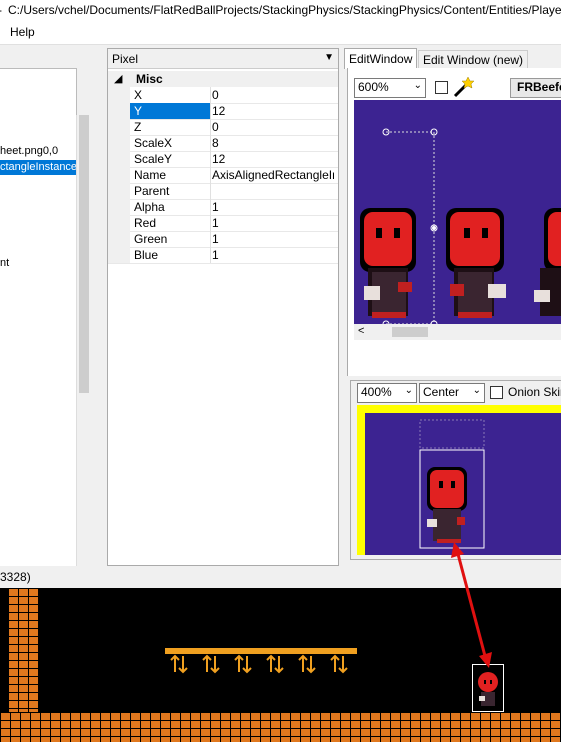 This screenshot has width=561, height=742. What do you see at coordinates (329, 57) in the screenshot?
I see `chevron-down-icon: ▼` at bounding box center [329, 57].